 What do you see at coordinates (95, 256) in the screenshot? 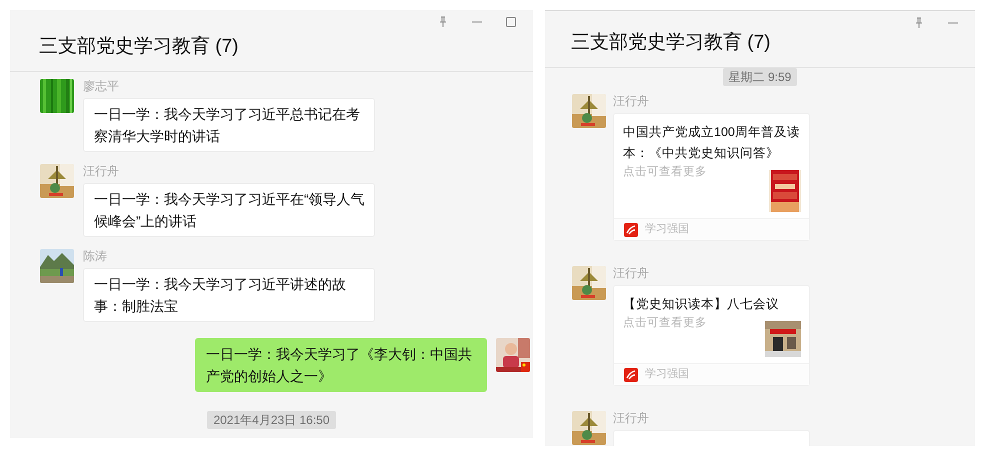
I see `sender-name: 陈涛` at bounding box center [95, 256].